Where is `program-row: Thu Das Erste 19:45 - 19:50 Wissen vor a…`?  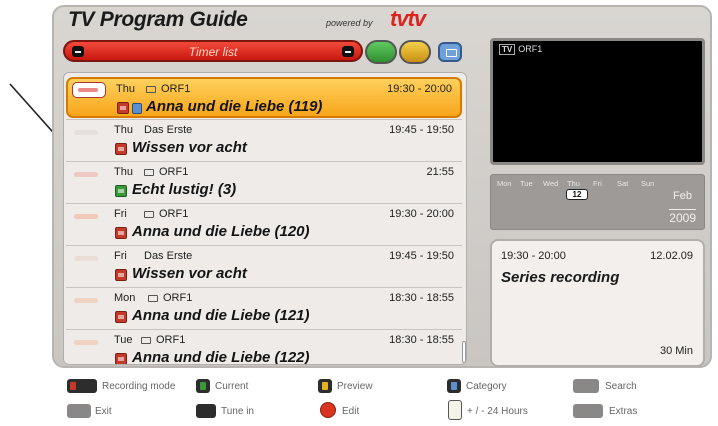 program-row: Thu Das Erste 19:45 - 19:50 Wissen vor a… is located at coordinates (264, 139).